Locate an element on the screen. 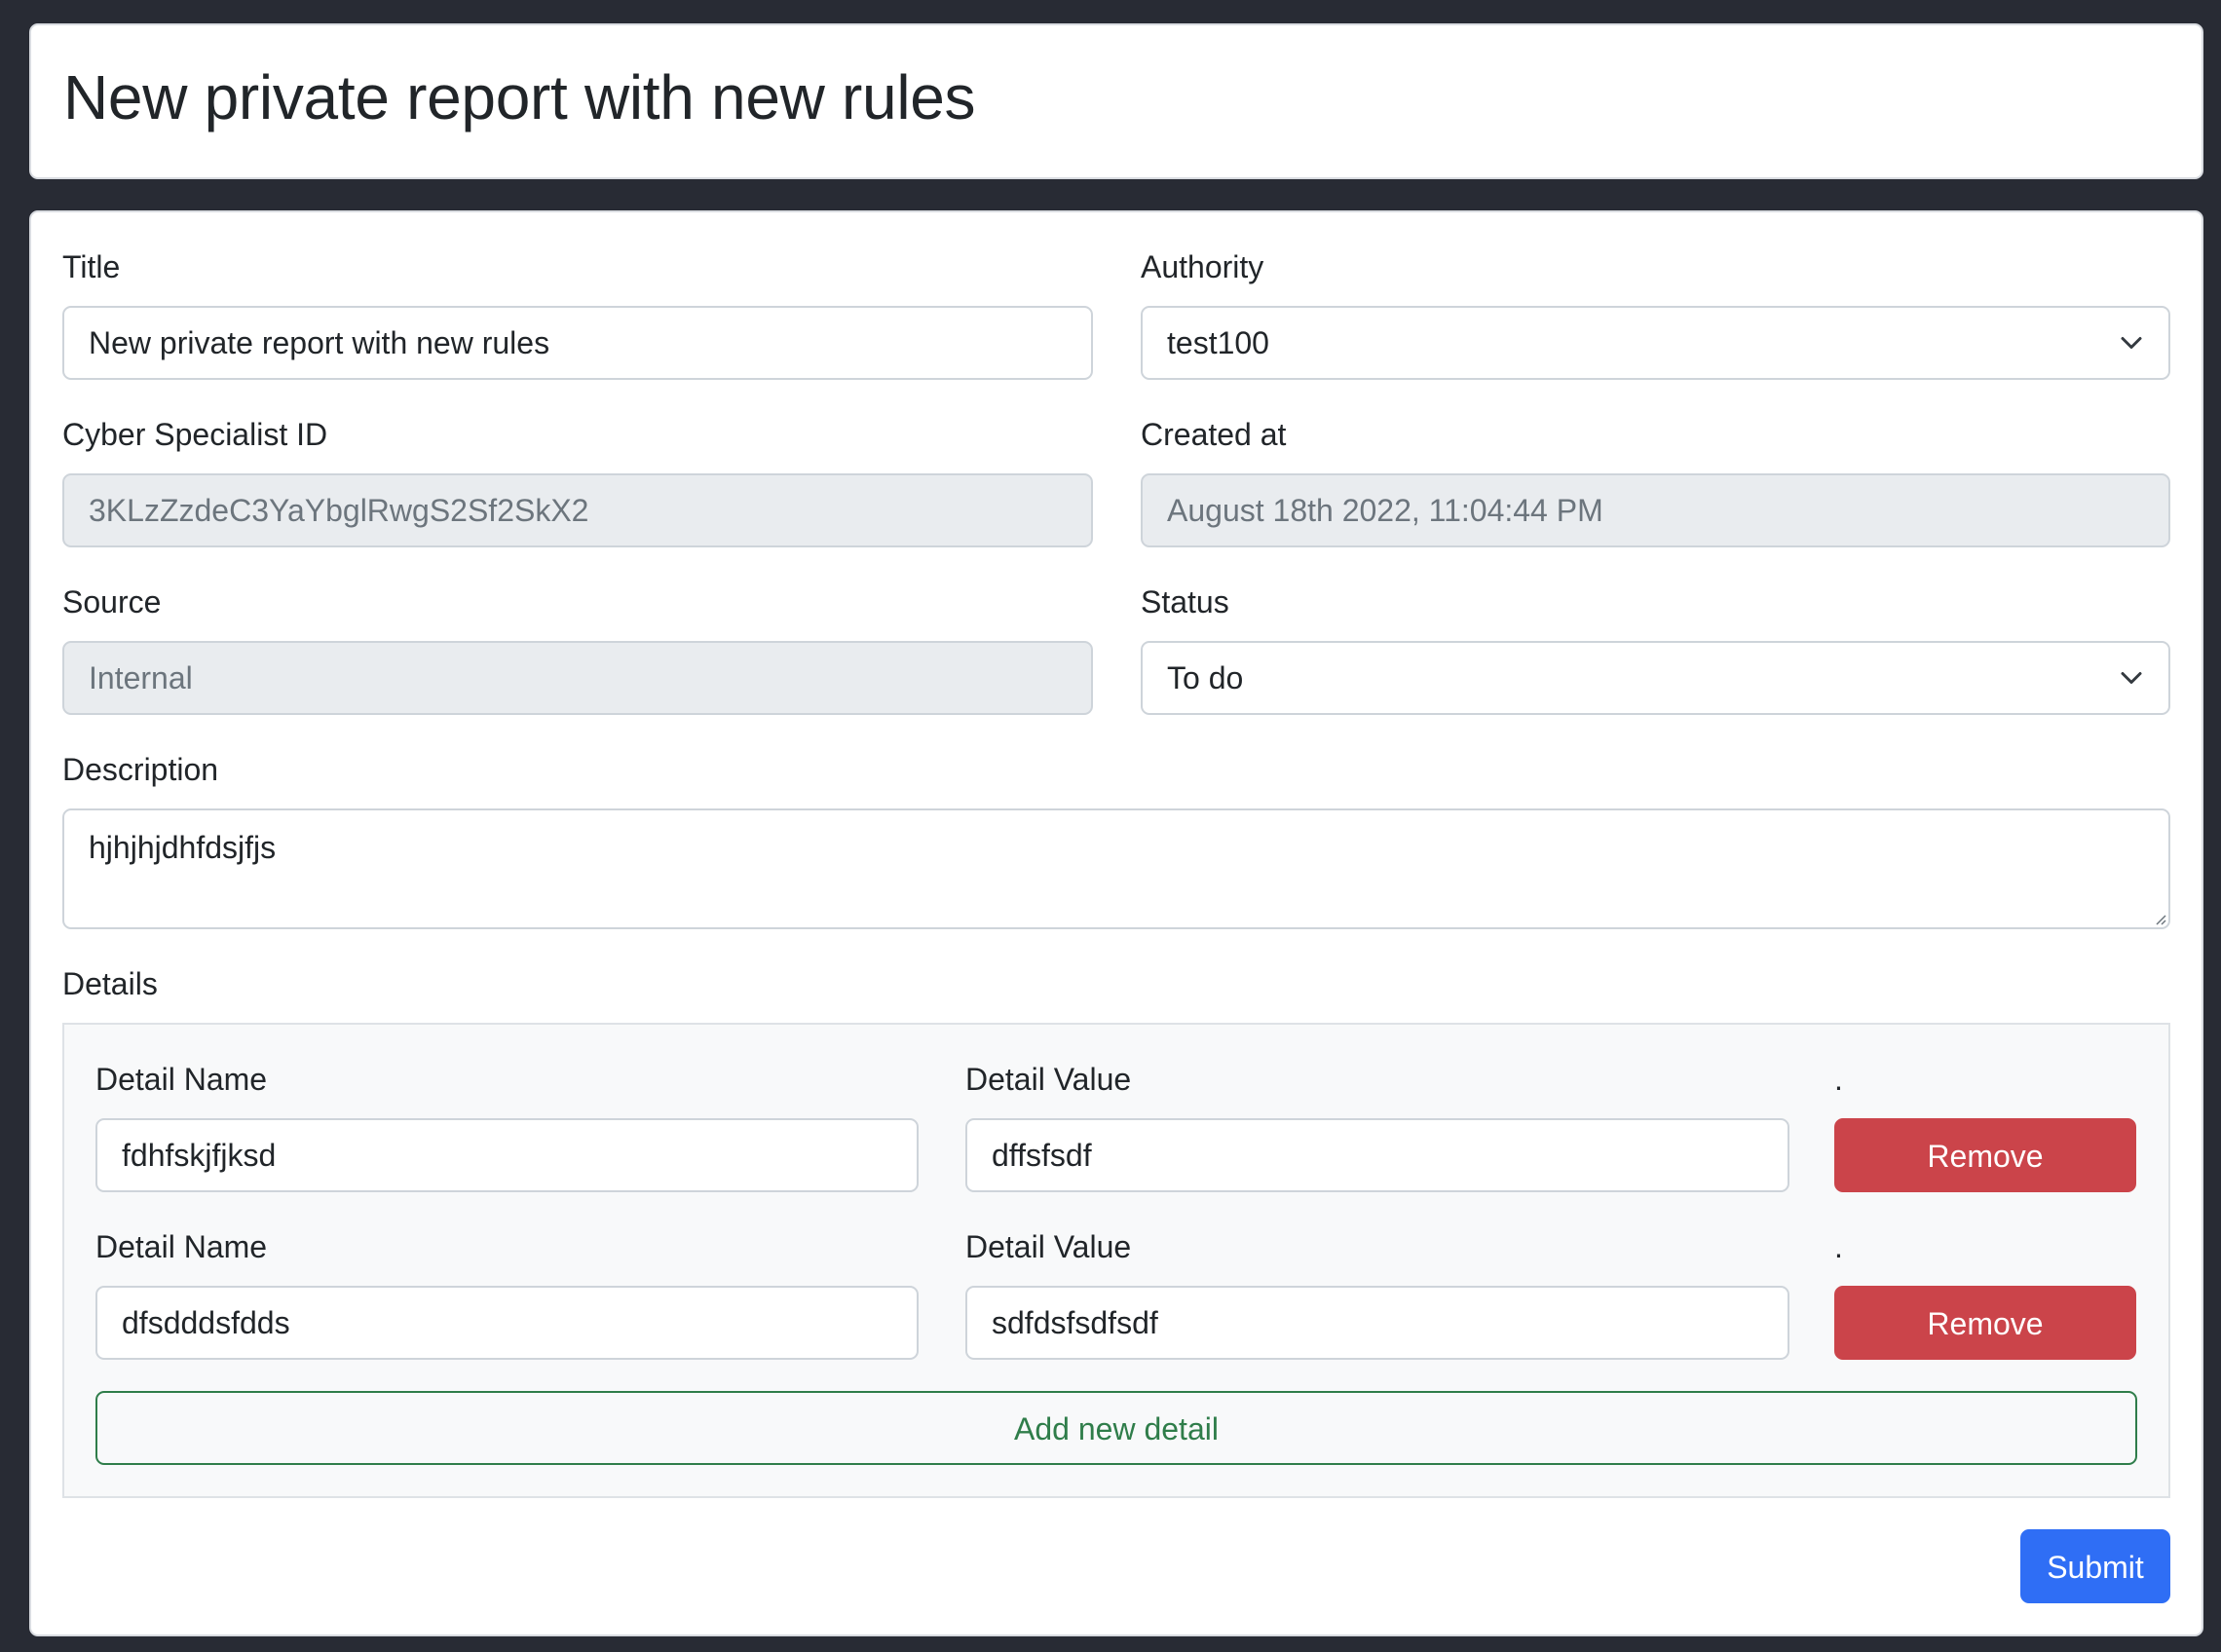 The height and width of the screenshot is (1652, 2221). header-card: New private report with new rules is located at coordinates (1116, 101).